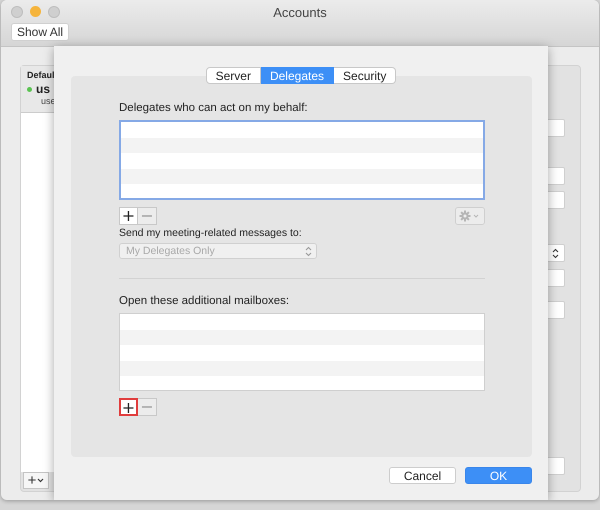 The width and height of the screenshot is (600, 510). I want to click on zoom-button, so click(54, 12).